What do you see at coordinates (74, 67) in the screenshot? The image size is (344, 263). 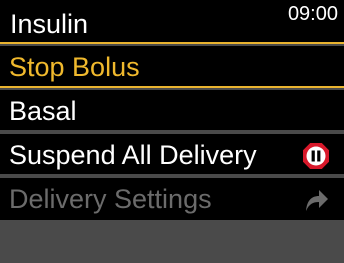 I see `menu-item-label: Stop Bolus` at bounding box center [74, 67].